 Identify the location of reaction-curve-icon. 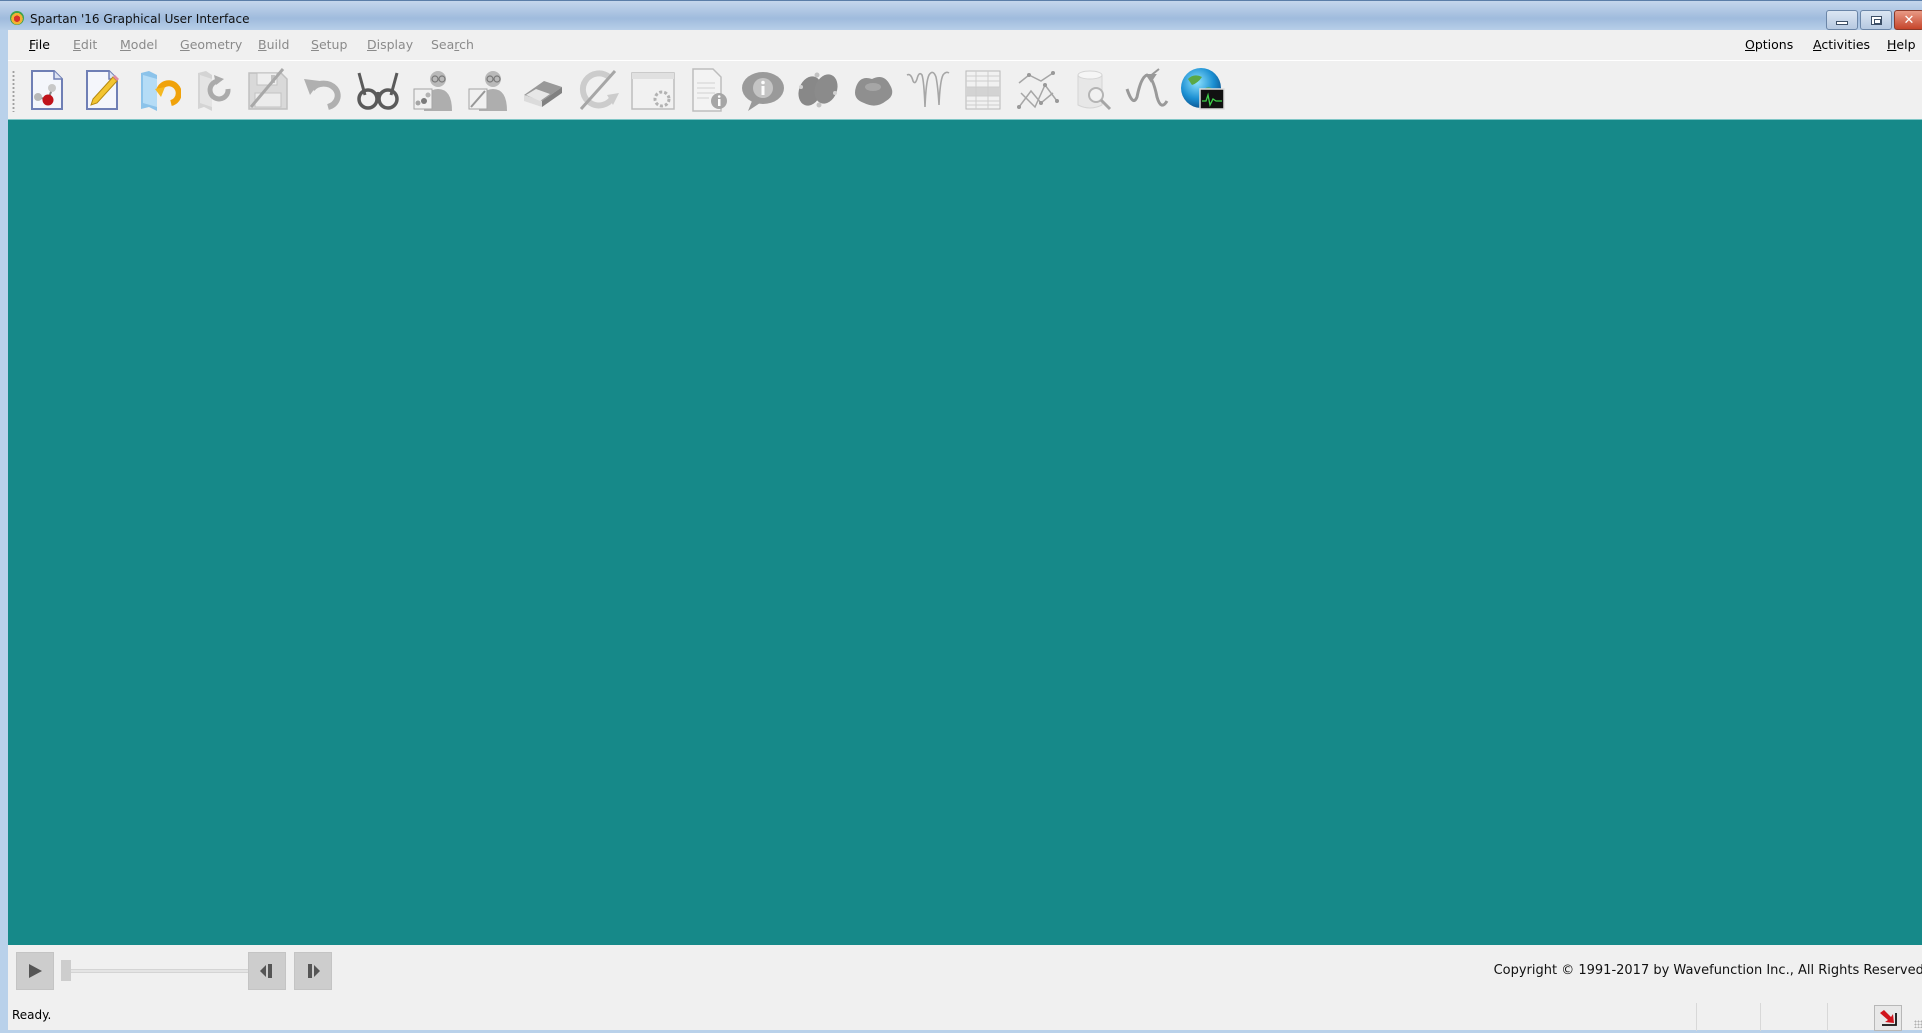
(1147, 87).